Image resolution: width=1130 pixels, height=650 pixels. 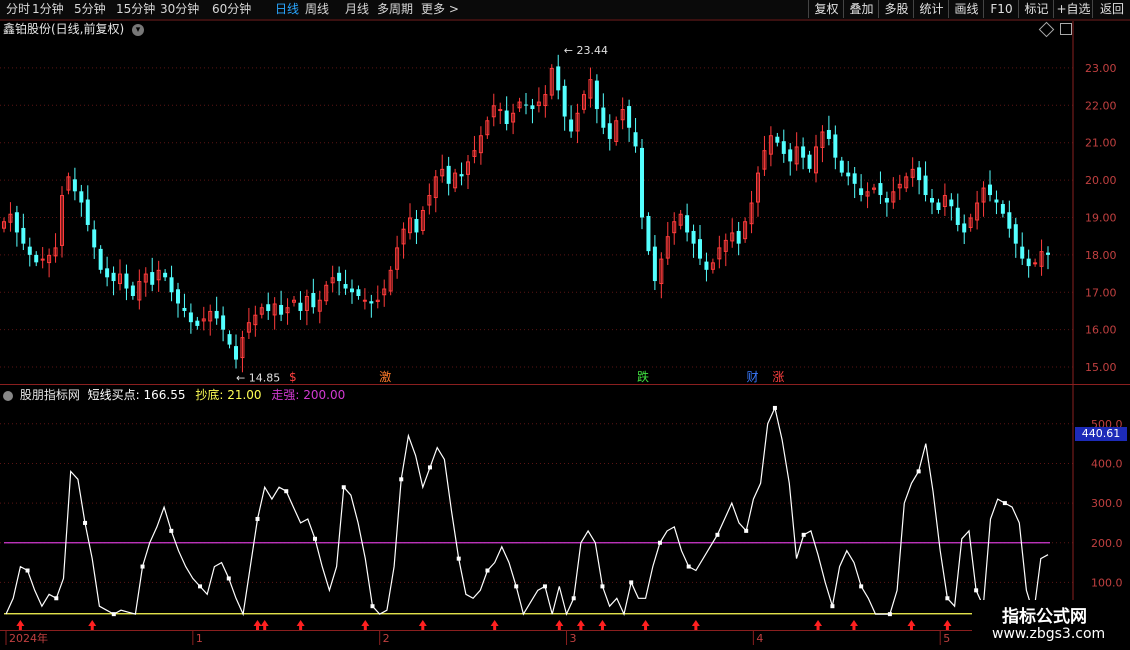 I want to click on panel-toggle-icon, so click(x=1066, y=29).